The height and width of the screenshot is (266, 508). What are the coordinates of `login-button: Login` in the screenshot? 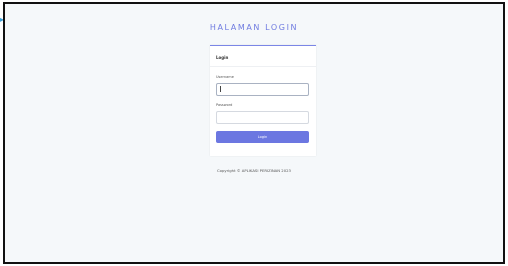 It's located at (262, 137).